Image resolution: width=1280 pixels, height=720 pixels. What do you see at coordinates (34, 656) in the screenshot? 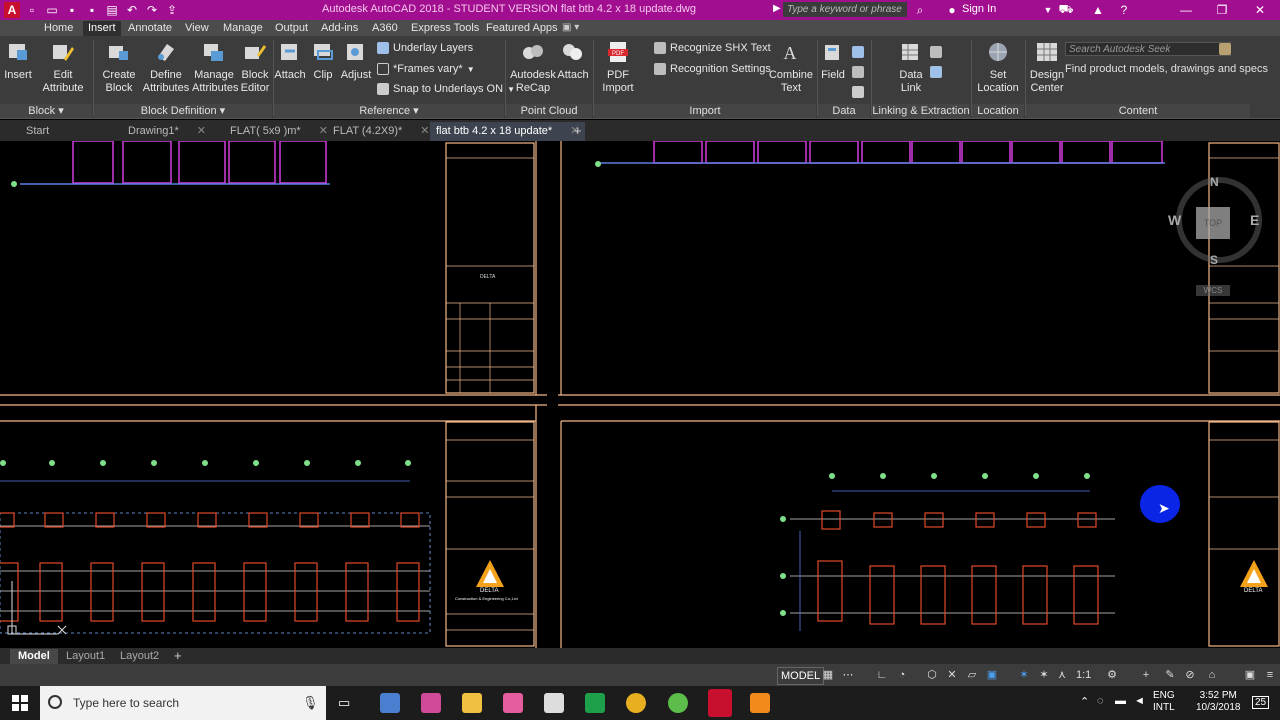
I see `layout-tab-model: Model` at bounding box center [34, 656].